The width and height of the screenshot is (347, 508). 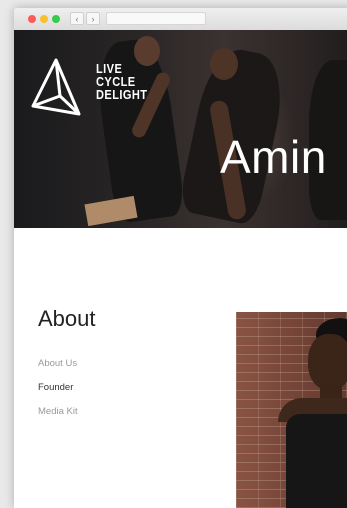 What do you see at coordinates (32, 19) in the screenshot?
I see `close-window-button` at bounding box center [32, 19].